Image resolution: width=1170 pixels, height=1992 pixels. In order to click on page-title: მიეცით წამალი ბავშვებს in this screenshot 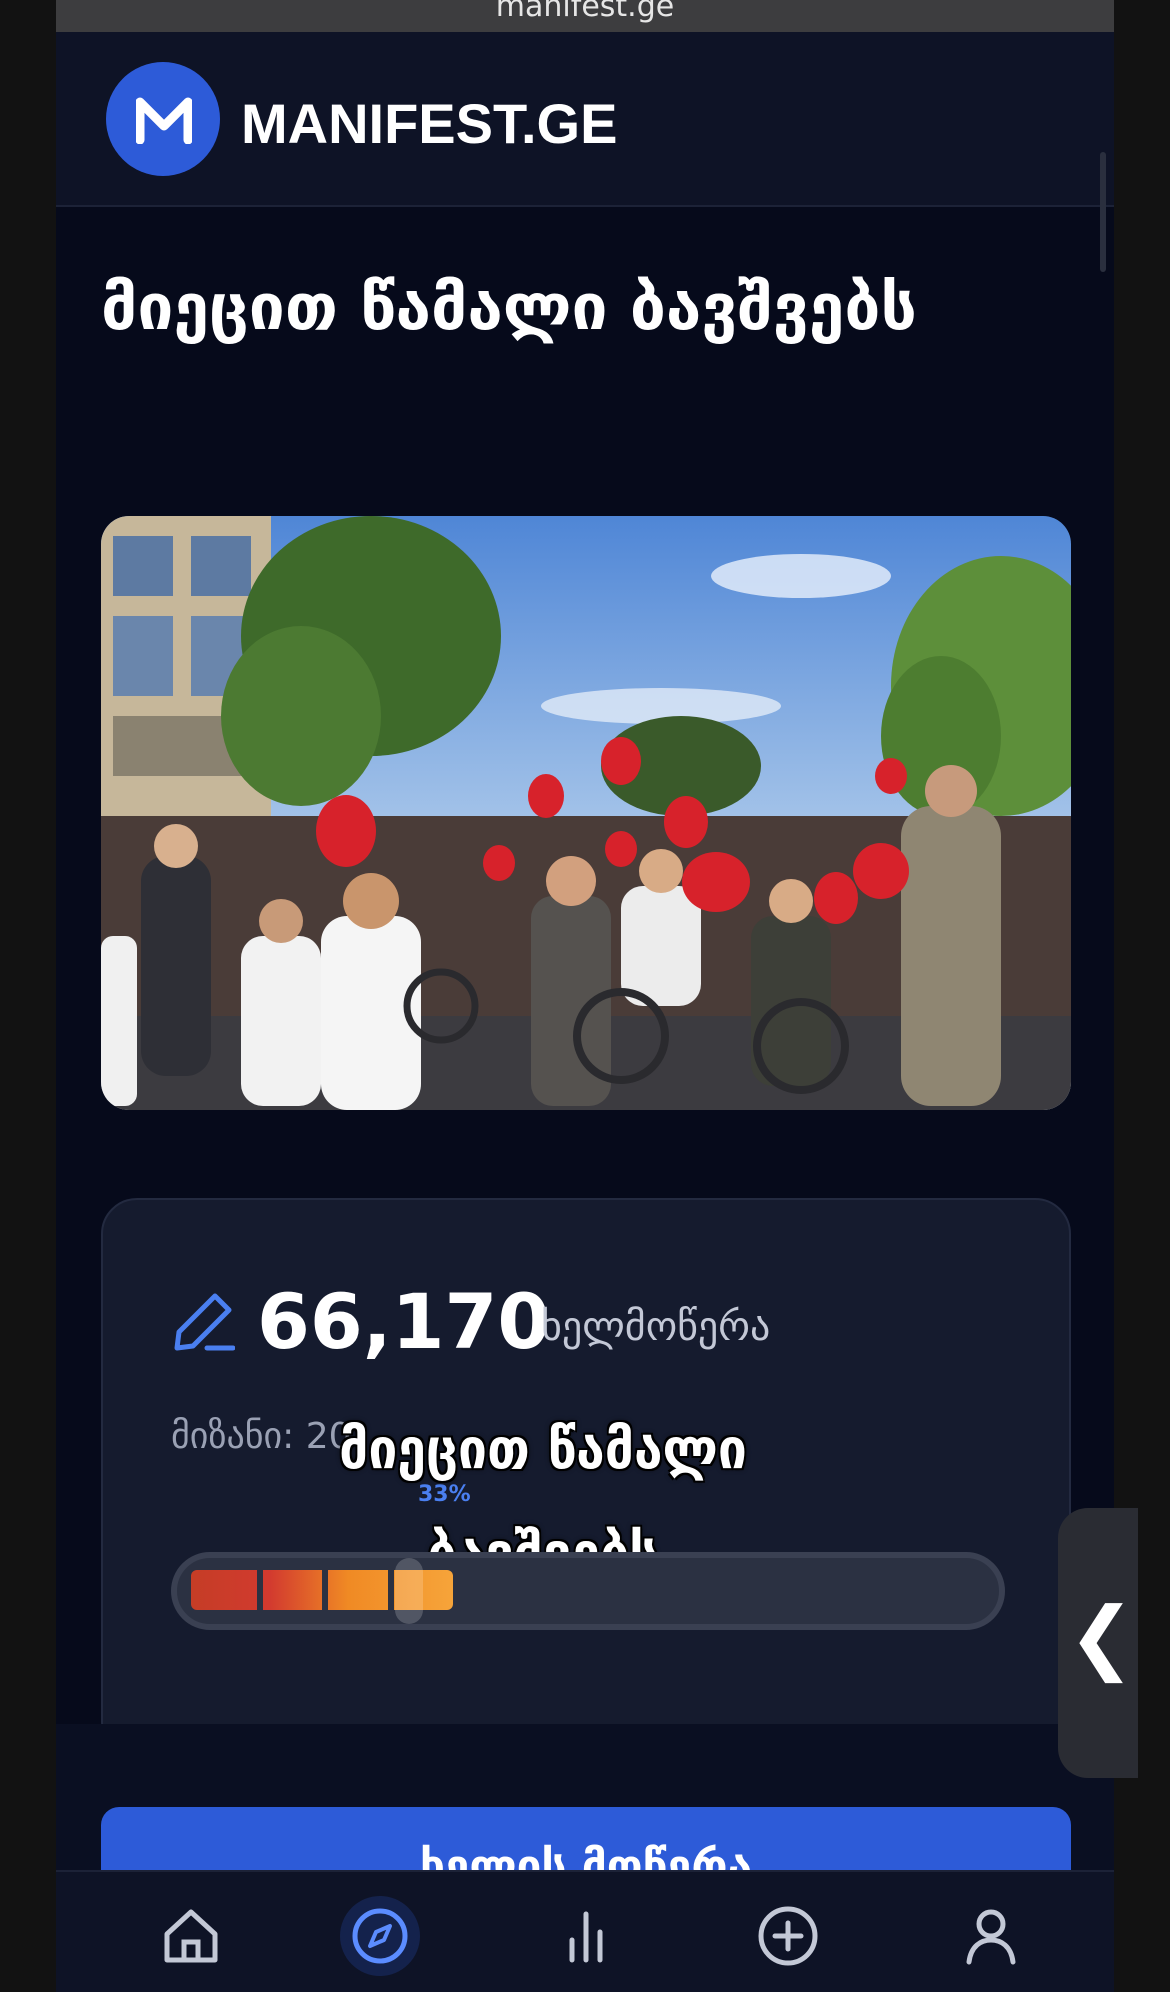, I will do `click(509, 308)`.